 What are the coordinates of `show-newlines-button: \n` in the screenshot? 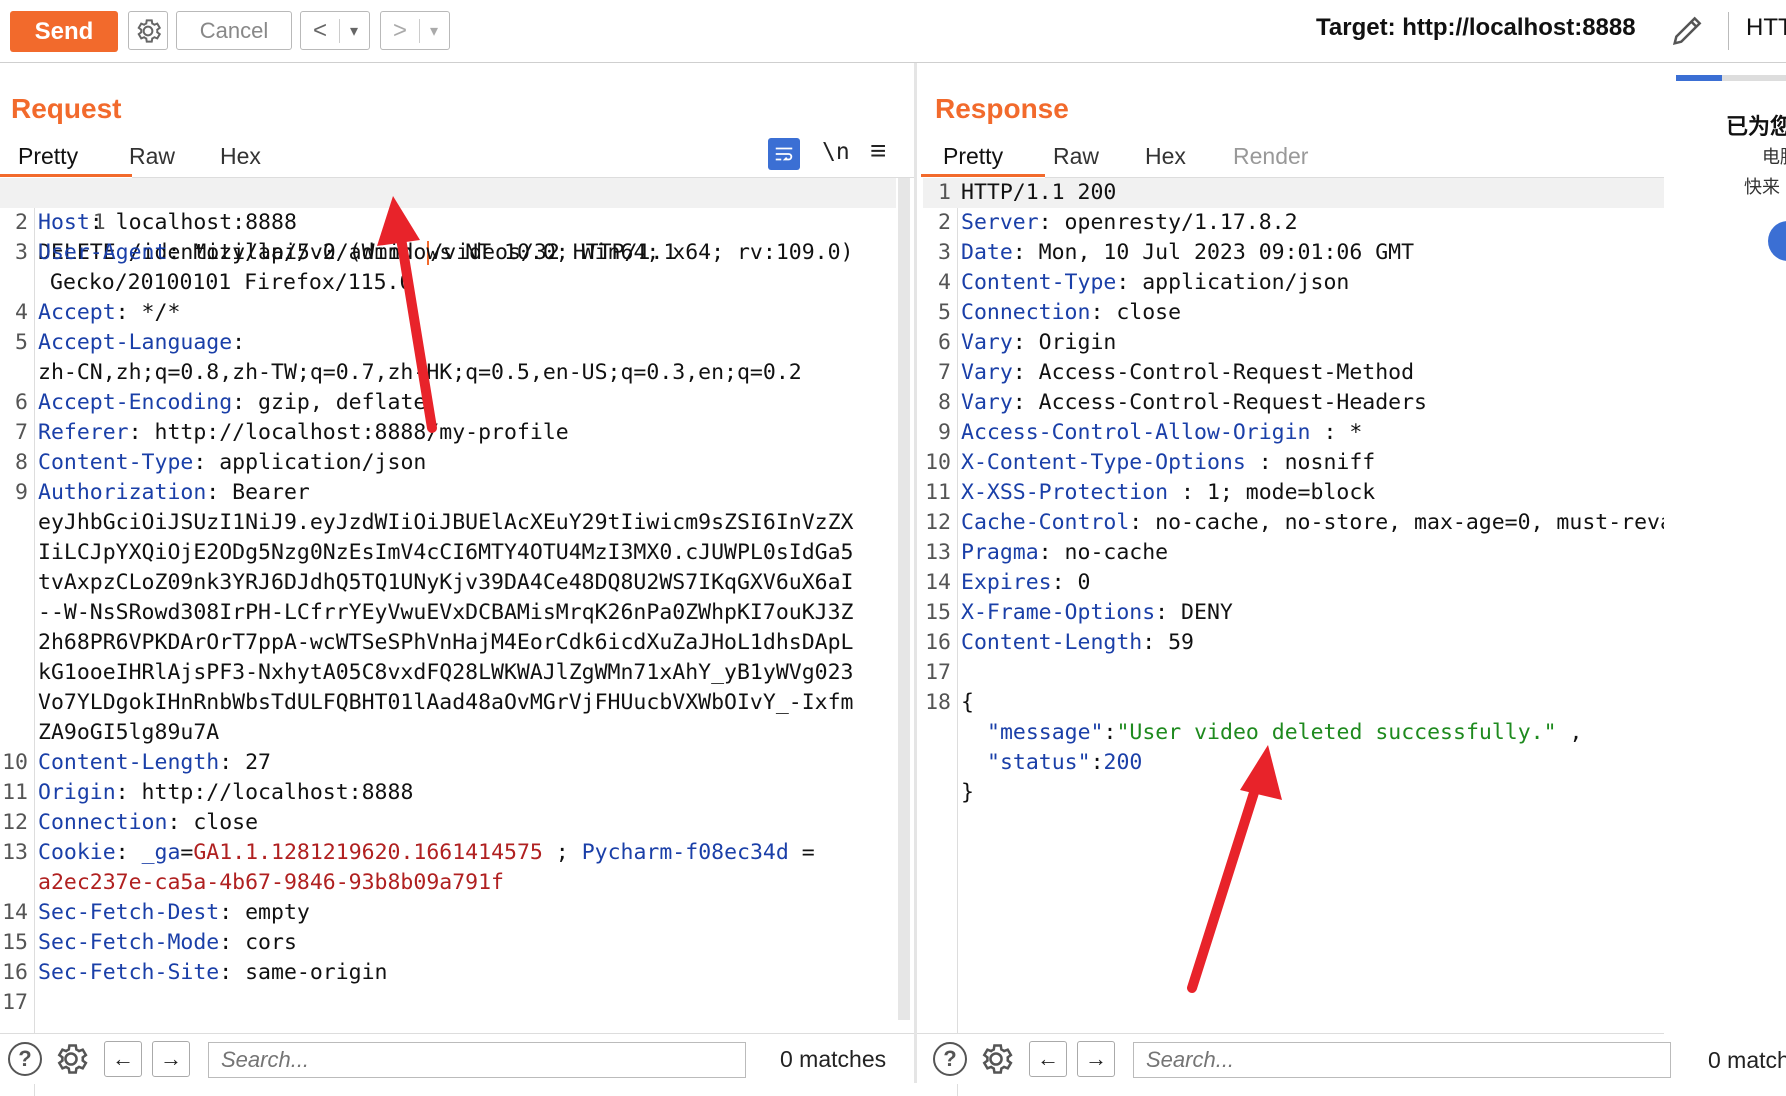 It's located at (836, 152).